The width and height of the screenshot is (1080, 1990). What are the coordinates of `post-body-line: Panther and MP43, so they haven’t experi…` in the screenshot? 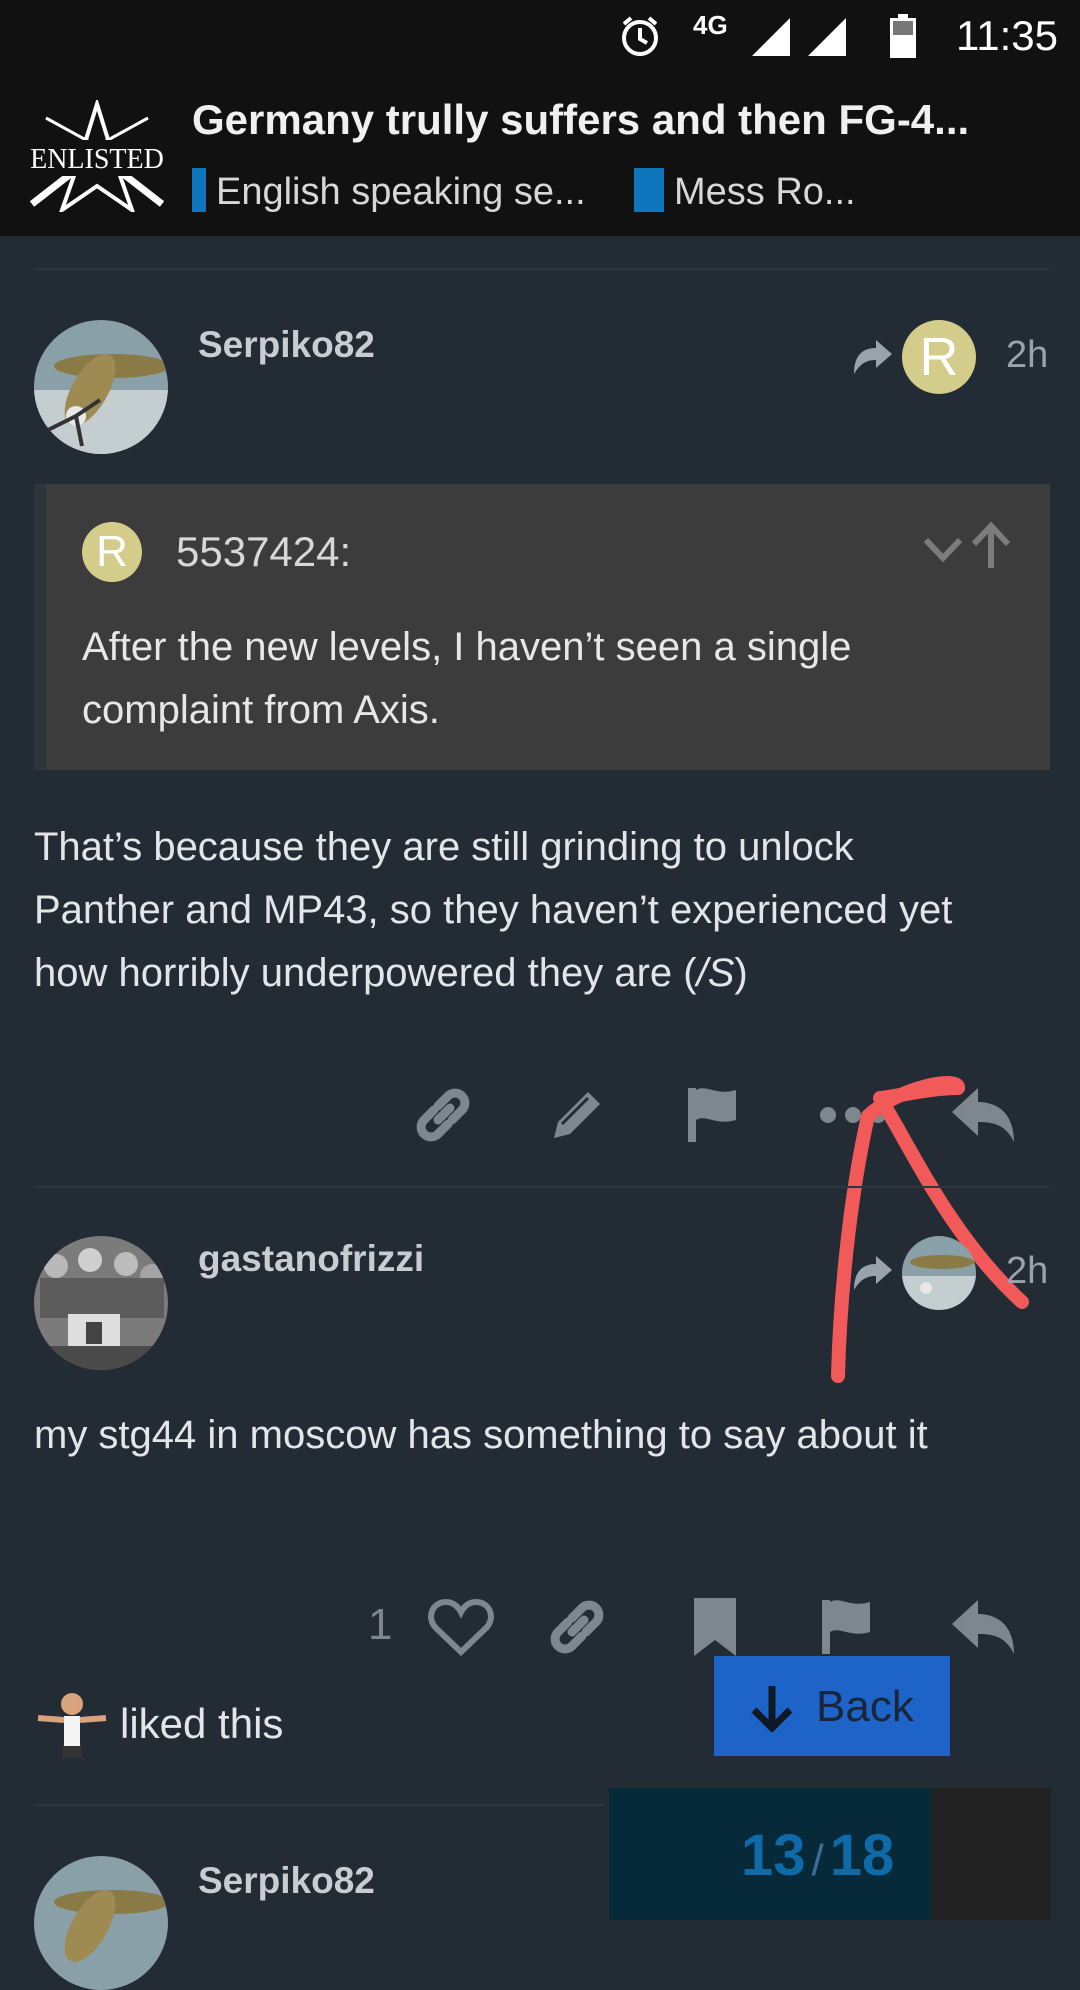 It's located at (493, 910).